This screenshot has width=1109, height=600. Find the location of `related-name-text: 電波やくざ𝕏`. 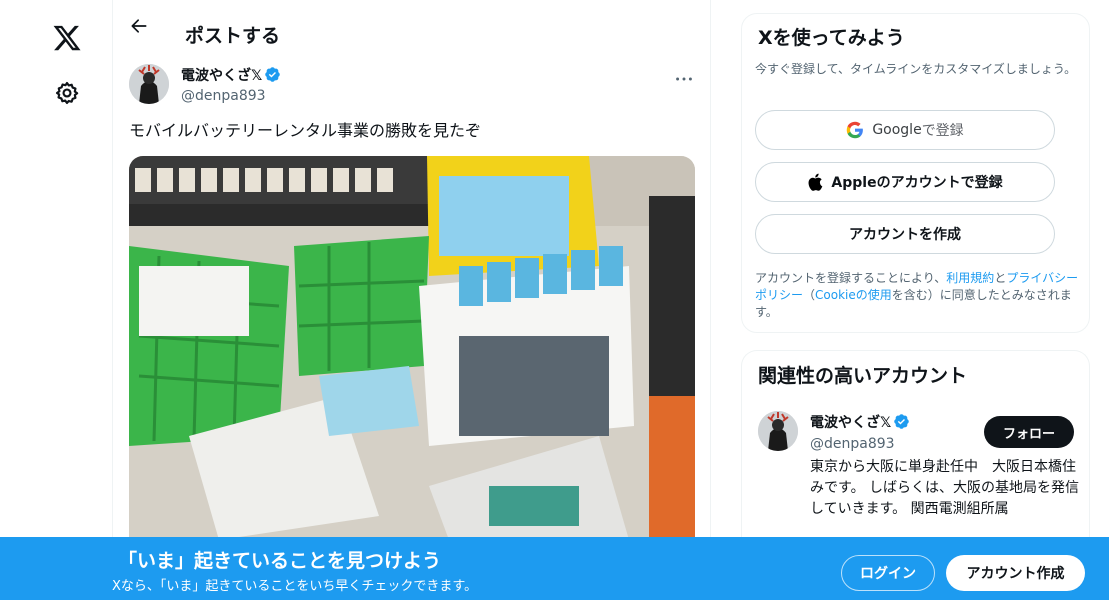

related-name-text: 電波やくざ𝕏 is located at coordinates (851, 423).